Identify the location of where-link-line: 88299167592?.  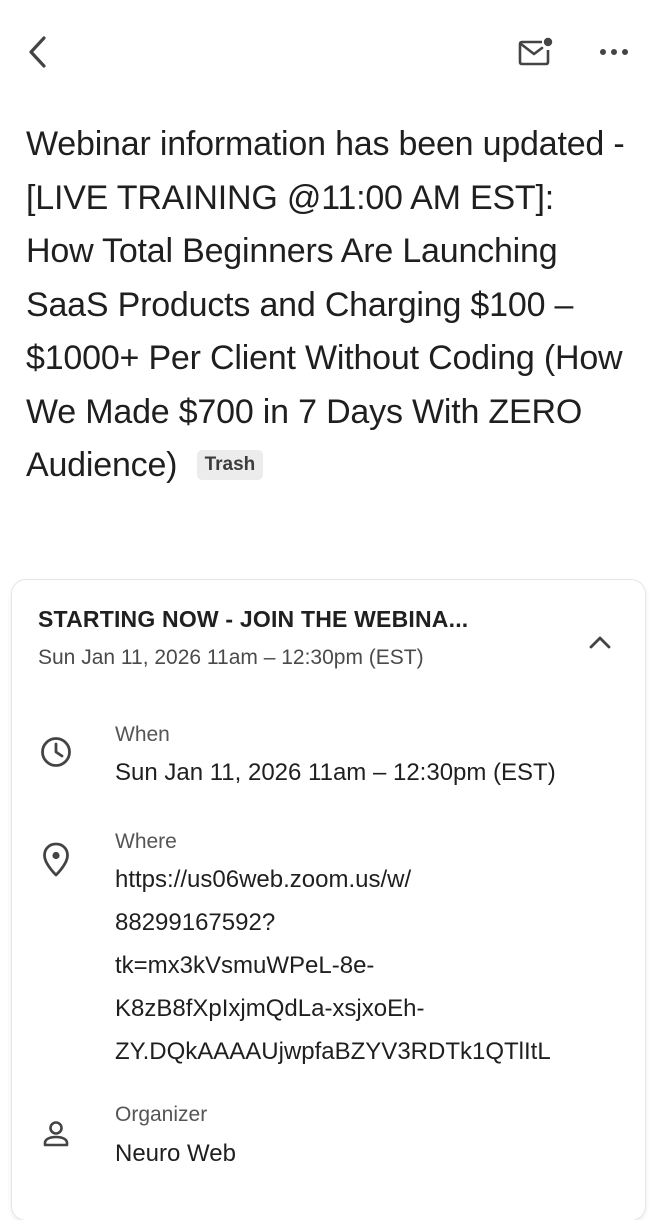
(195, 922).